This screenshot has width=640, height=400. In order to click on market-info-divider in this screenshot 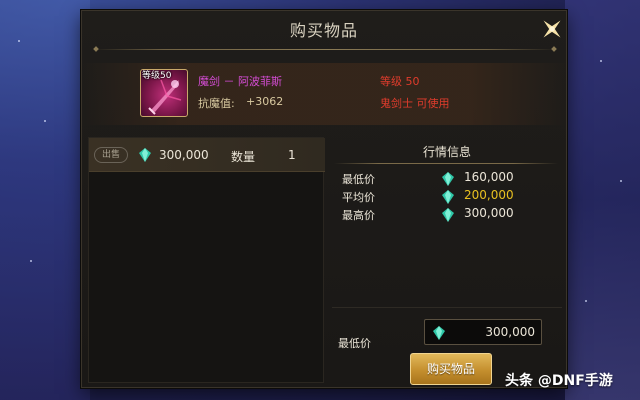, I will do `click(446, 163)`.